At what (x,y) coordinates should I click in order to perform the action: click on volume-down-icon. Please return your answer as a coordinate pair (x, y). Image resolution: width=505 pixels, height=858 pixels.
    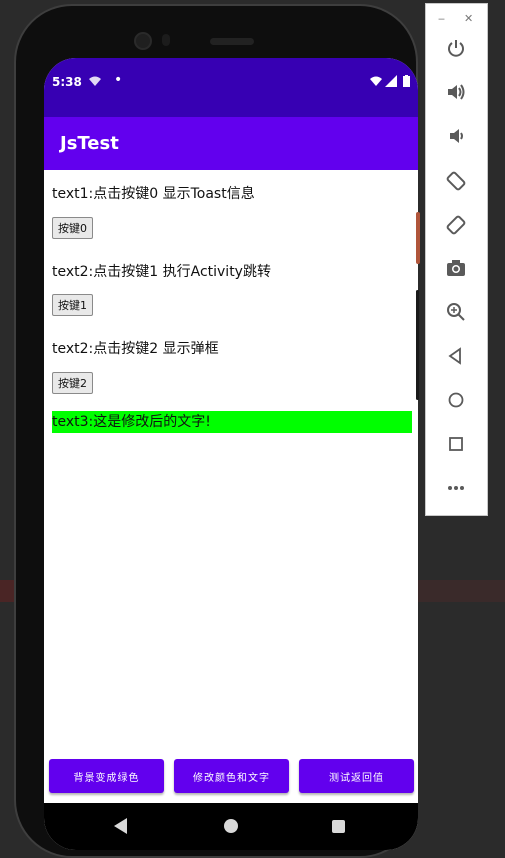
    Looking at the image, I should click on (456, 138).